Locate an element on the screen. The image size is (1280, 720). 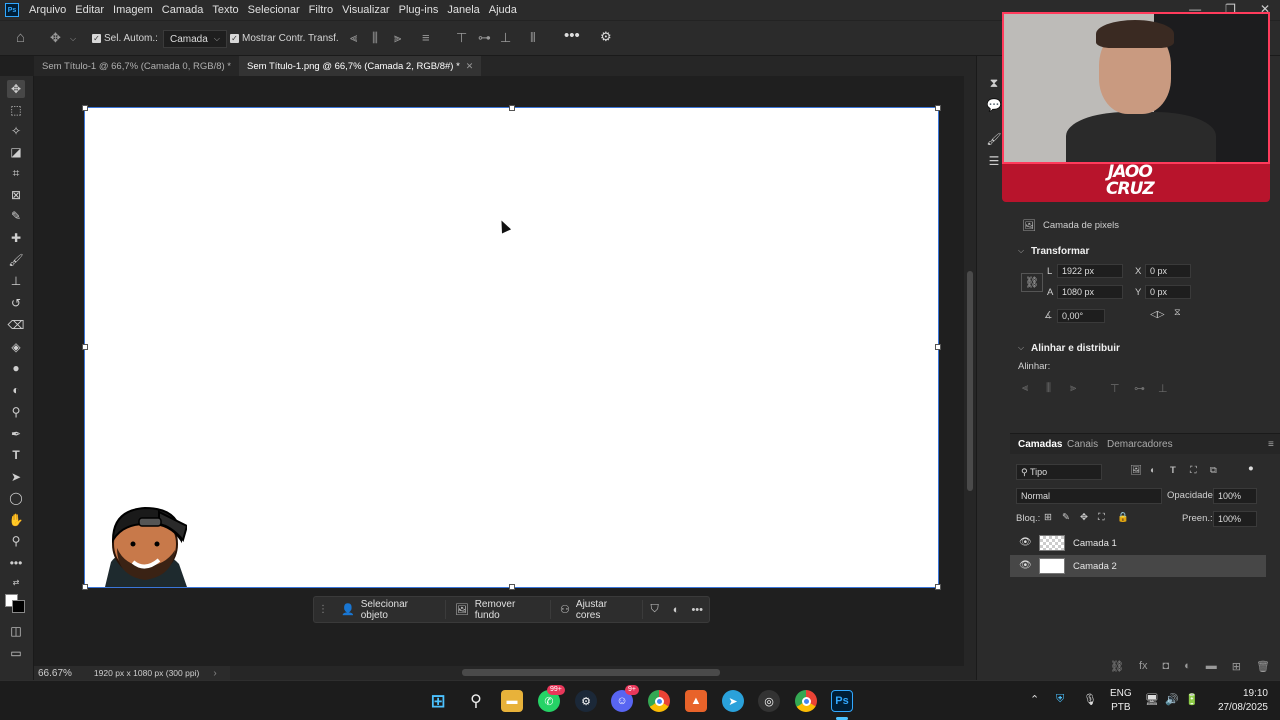
frame-tool-icon: ⊠ is located at coordinates (16, 195).